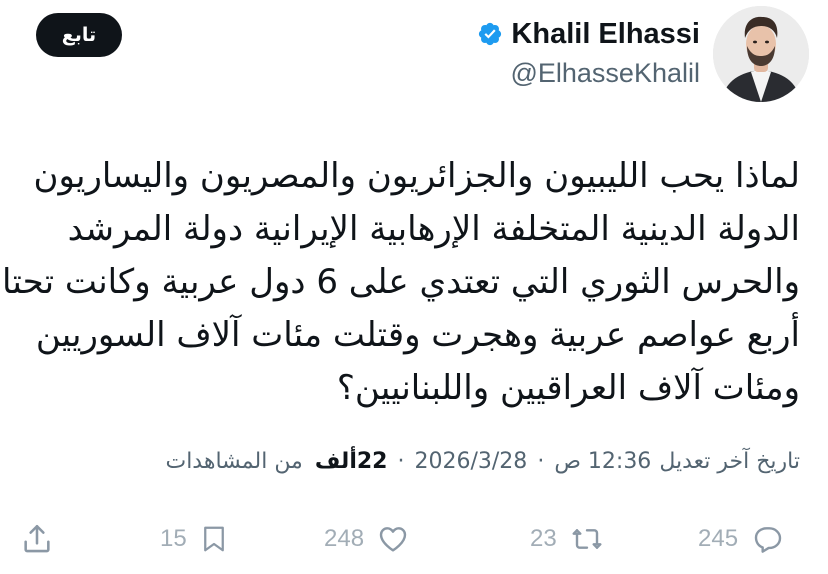 Image resolution: width=828 pixels, height=574 pixels. Describe the element at coordinates (567, 539) in the screenshot. I see `repost-button: 23` at that location.